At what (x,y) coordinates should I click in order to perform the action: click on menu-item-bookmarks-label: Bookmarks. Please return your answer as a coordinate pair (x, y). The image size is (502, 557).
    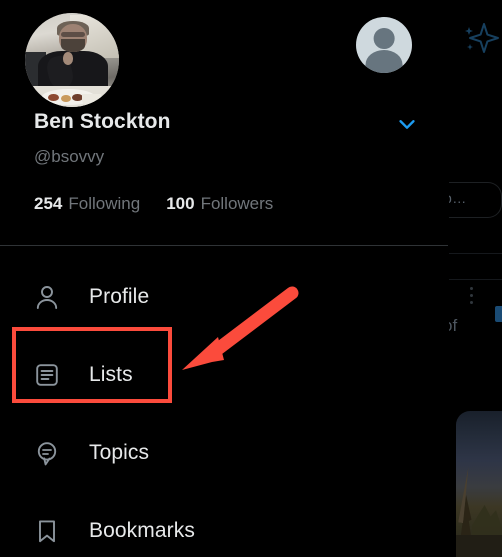
    Looking at the image, I should click on (142, 530).